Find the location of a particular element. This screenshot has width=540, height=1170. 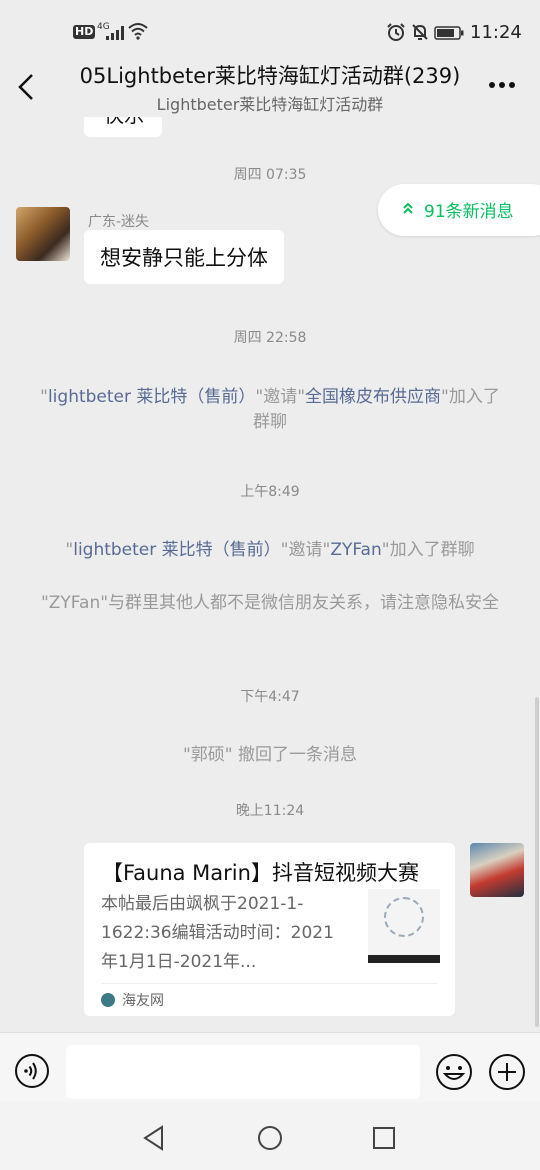

thumbnail-bar is located at coordinates (404, 959).